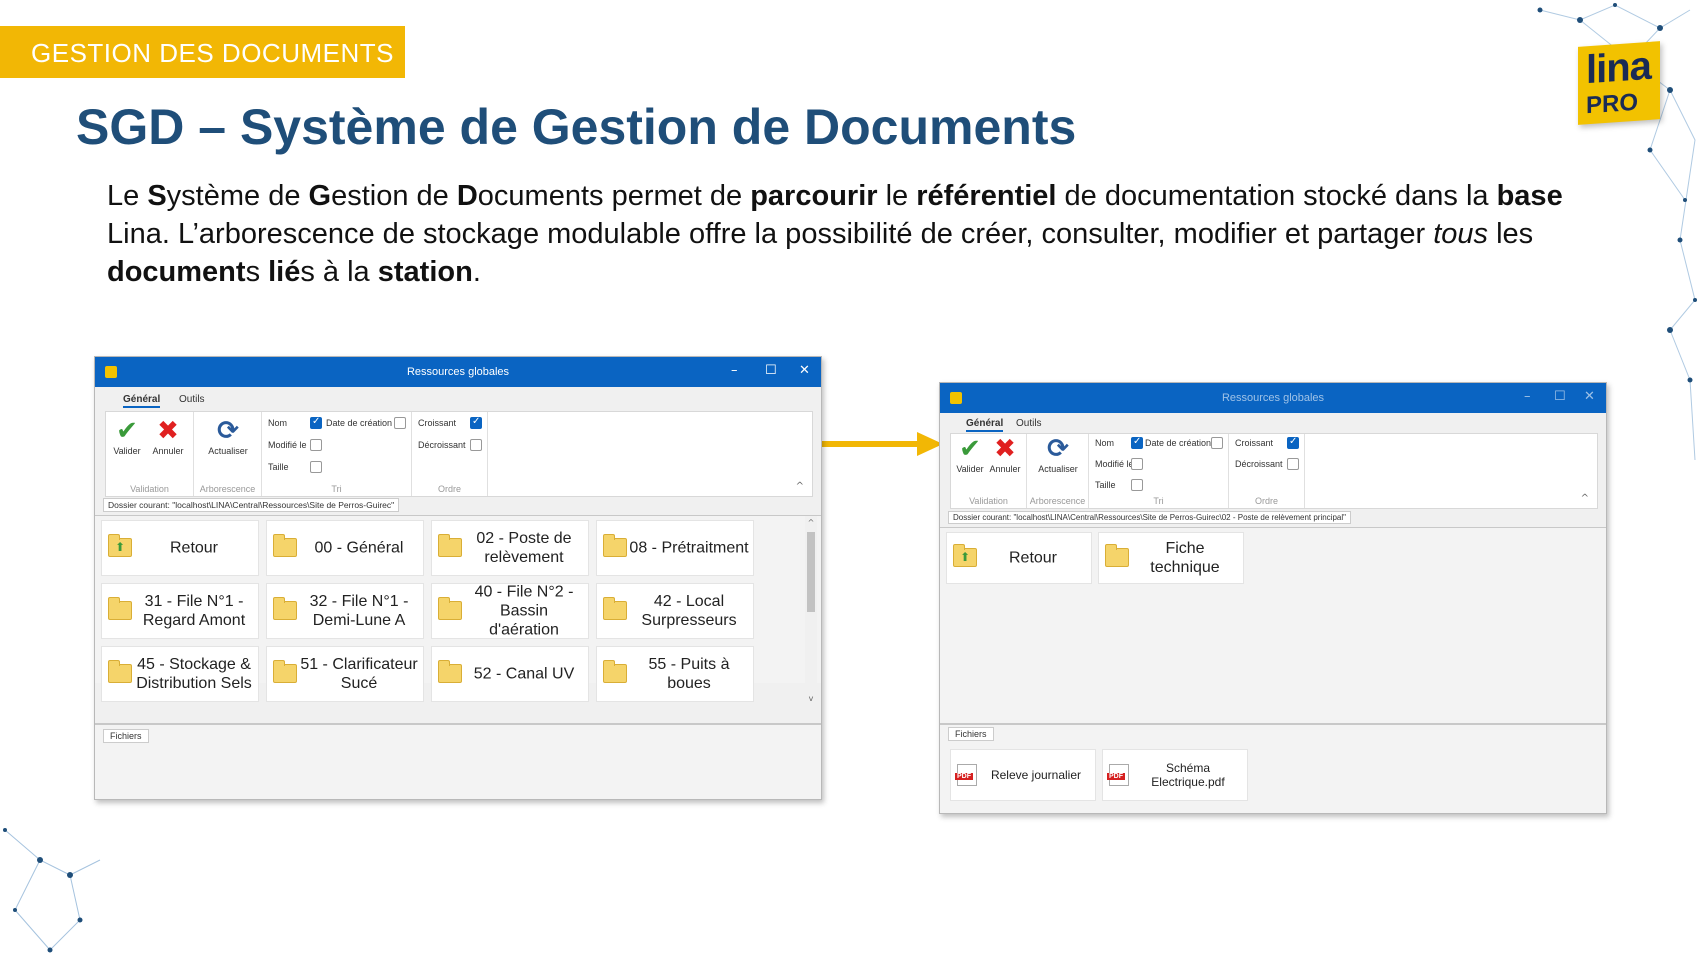 The width and height of the screenshot is (1700, 956). What do you see at coordinates (345, 674) in the screenshot?
I see `folder-tile: 51 - Clarificateur Sucé` at bounding box center [345, 674].